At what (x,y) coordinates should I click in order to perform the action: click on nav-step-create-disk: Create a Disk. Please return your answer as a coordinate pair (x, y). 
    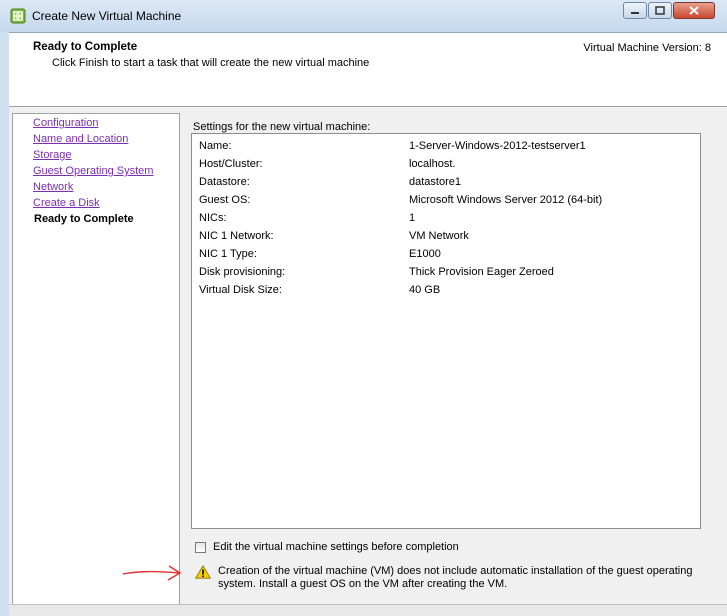
    Looking at the image, I should click on (66, 203).